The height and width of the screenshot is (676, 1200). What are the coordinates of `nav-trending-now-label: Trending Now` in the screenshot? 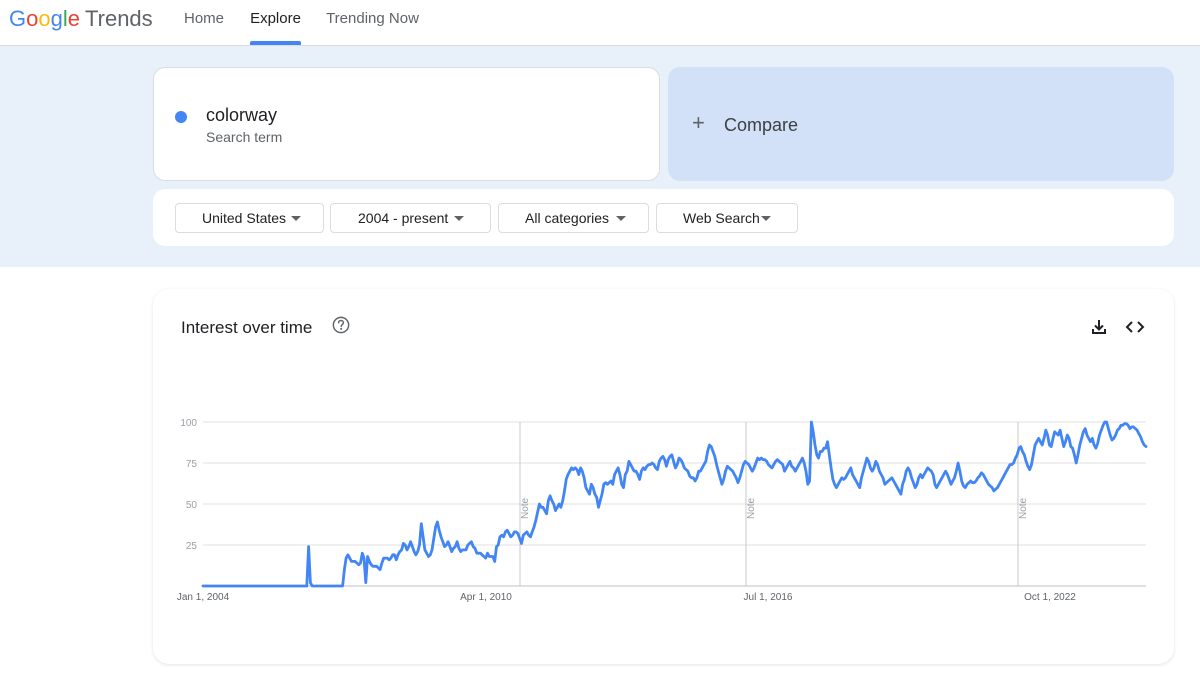 It's located at (372, 18).